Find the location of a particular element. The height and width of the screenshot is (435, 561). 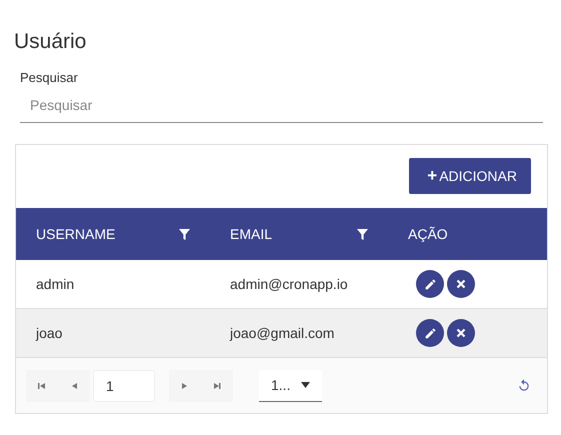

skip-end-icon is located at coordinates (217, 386).